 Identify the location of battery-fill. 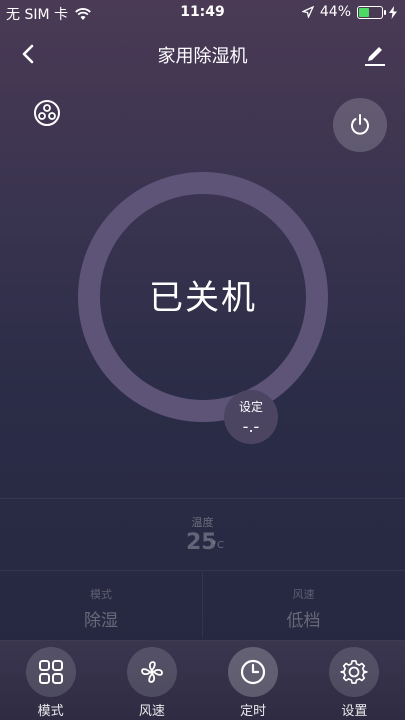
(364, 12).